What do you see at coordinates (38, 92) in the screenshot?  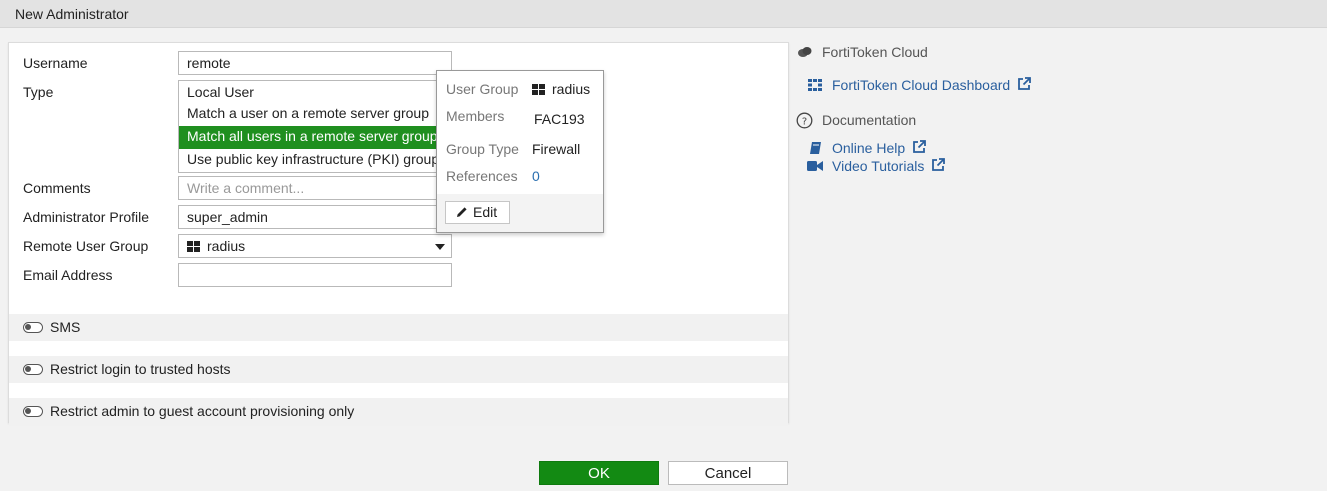 I see `type-label: Type` at bounding box center [38, 92].